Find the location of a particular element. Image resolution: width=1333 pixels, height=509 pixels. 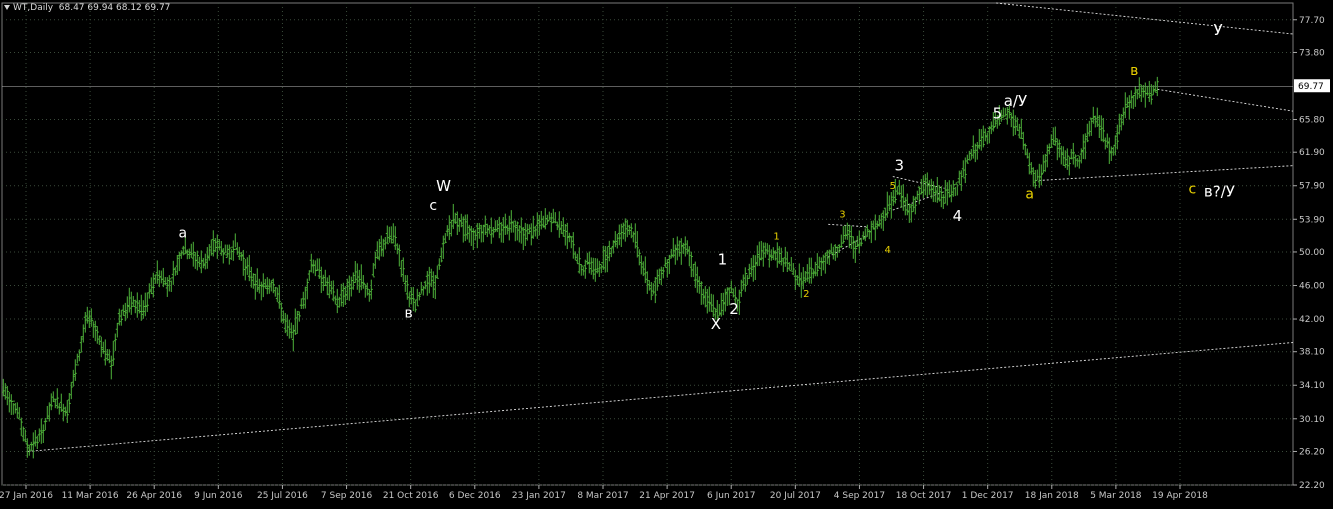

x-tick-label: 18 Jan 2018 is located at coordinates (1052, 496).